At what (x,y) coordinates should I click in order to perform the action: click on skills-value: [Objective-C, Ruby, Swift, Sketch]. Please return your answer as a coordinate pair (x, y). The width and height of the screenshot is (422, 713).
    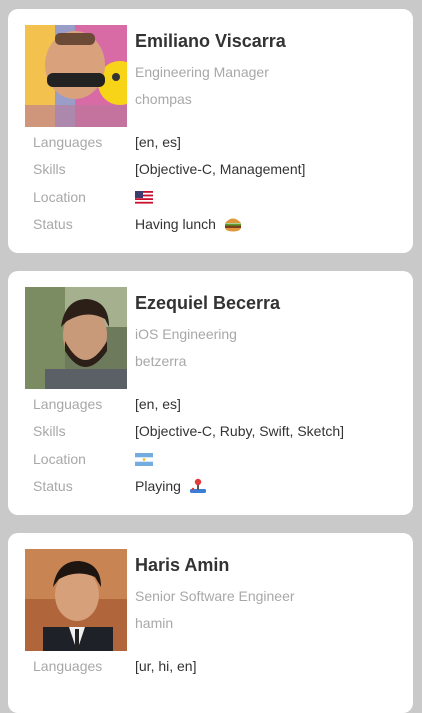
    Looking at the image, I should click on (240, 431).